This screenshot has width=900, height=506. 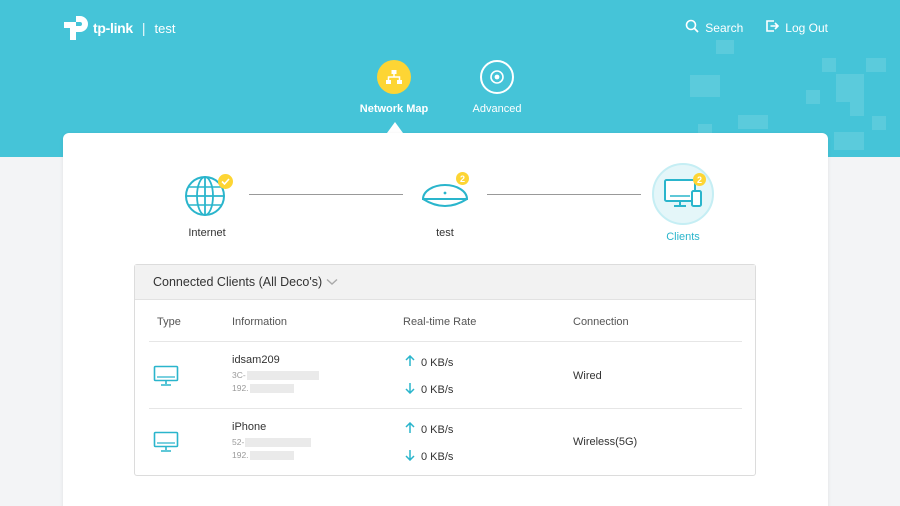 I want to click on deco-label: test, so click(x=445, y=233).